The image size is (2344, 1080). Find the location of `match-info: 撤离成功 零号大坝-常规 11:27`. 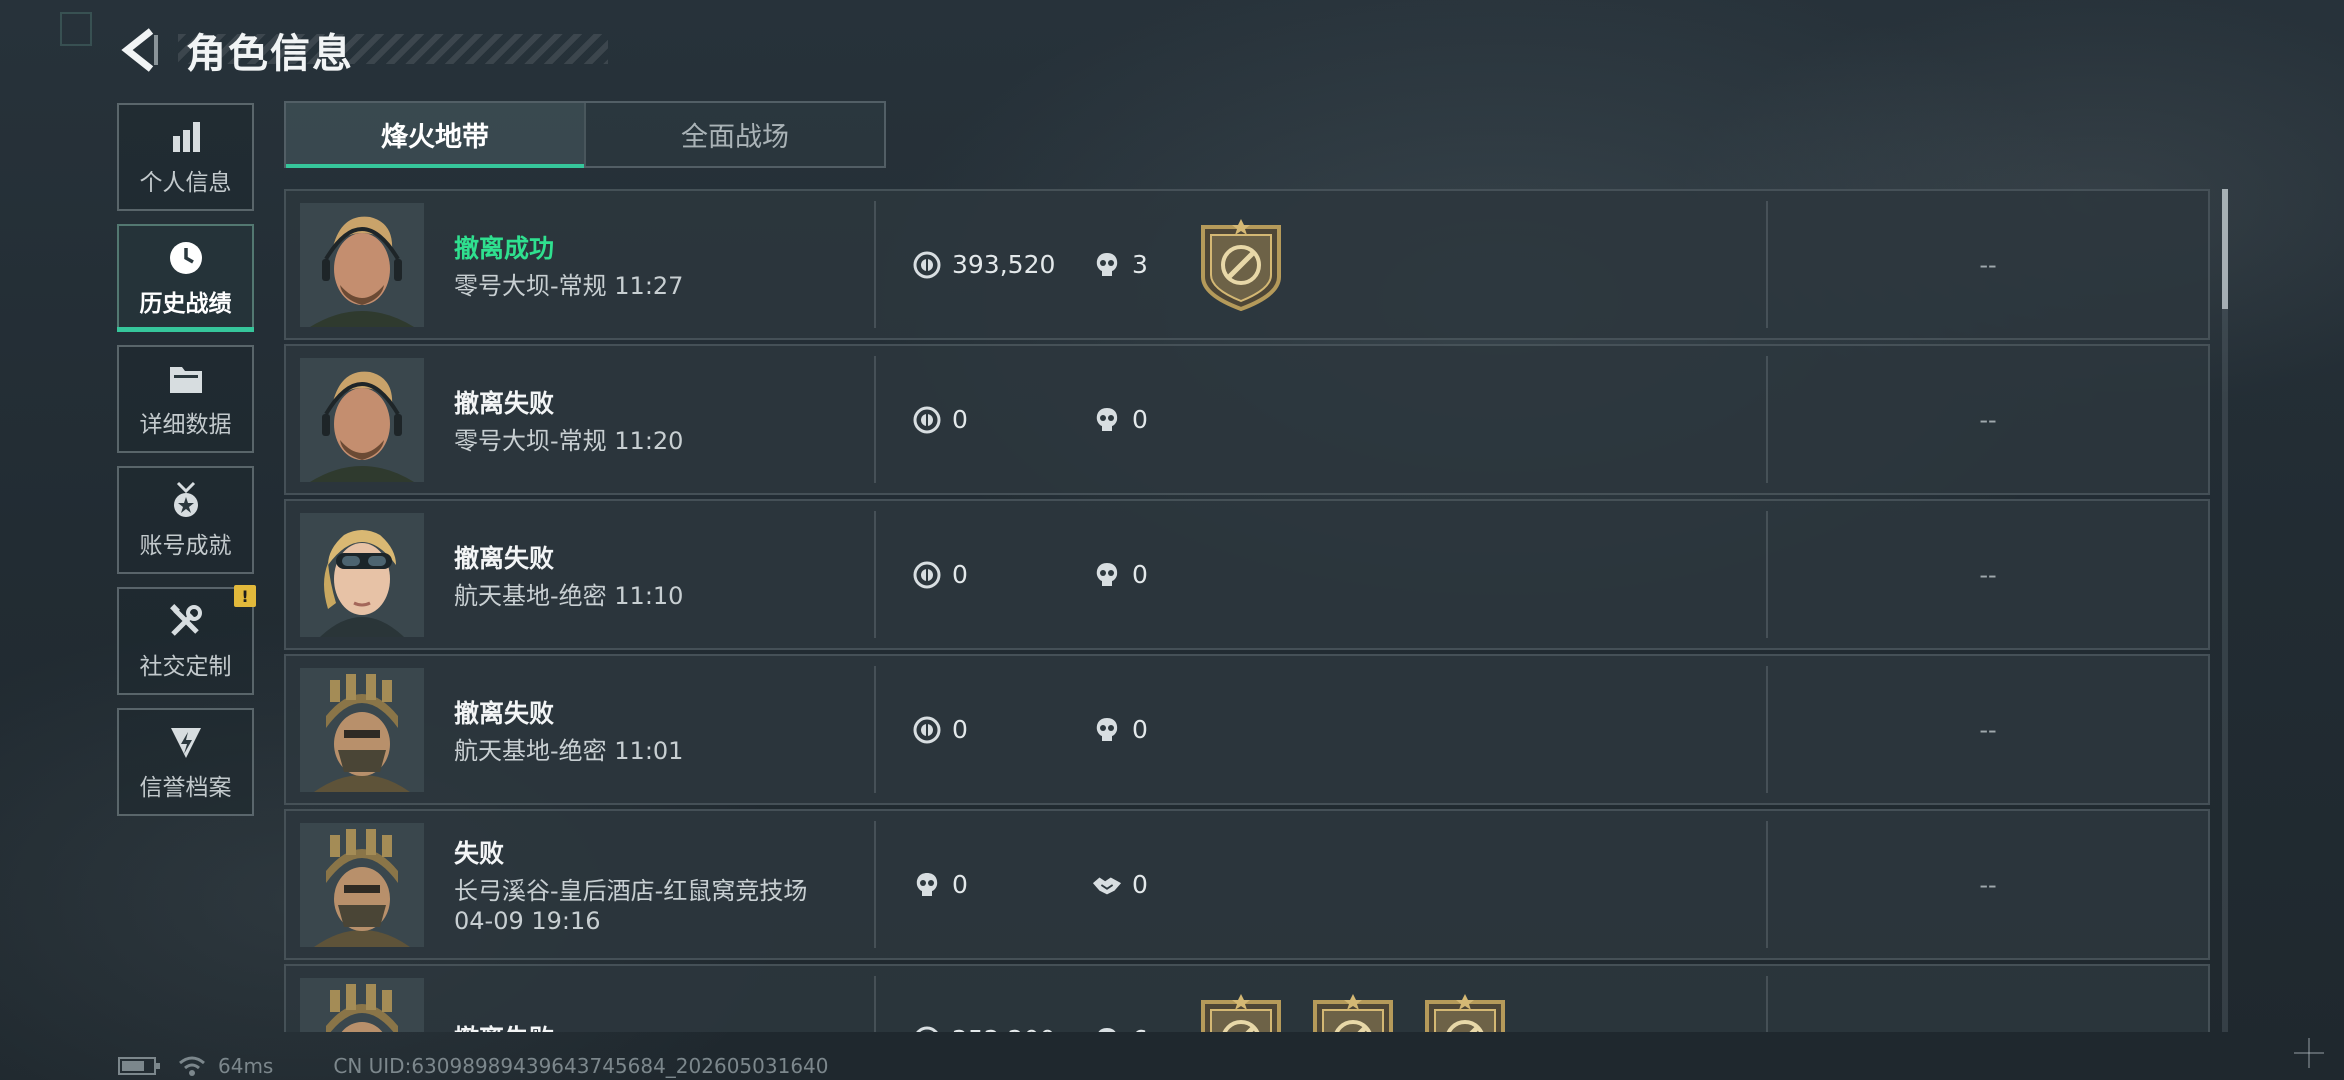

match-info: 撤离成功 零号大坝-常规 11:27 is located at coordinates (649, 264).